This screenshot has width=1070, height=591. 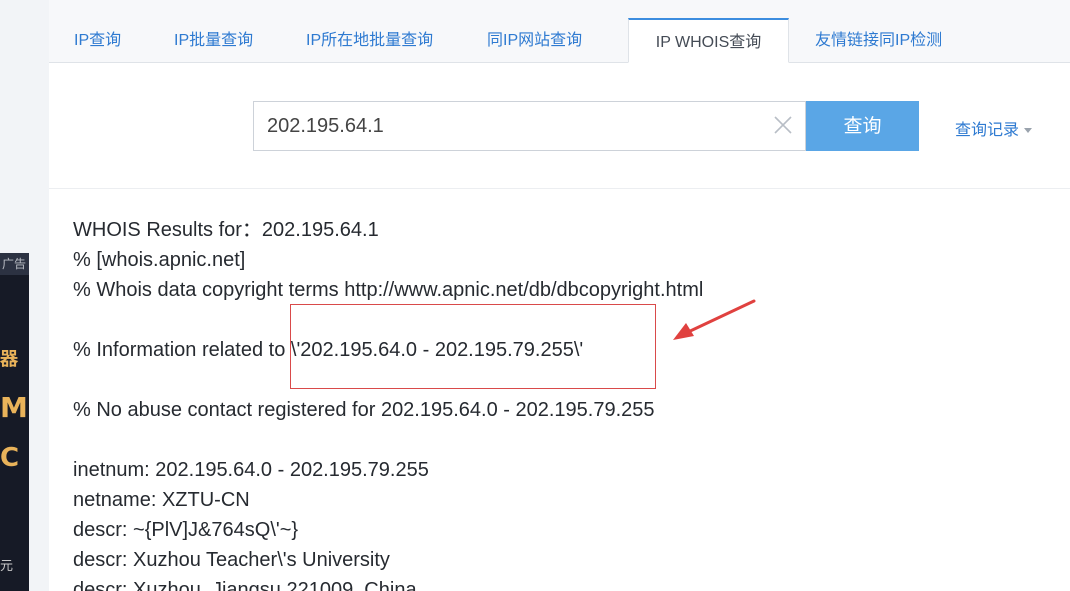 What do you see at coordinates (97, 40) in the screenshot?
I see `tab-ip-query: IP查询` at bounding box center [97, 40].